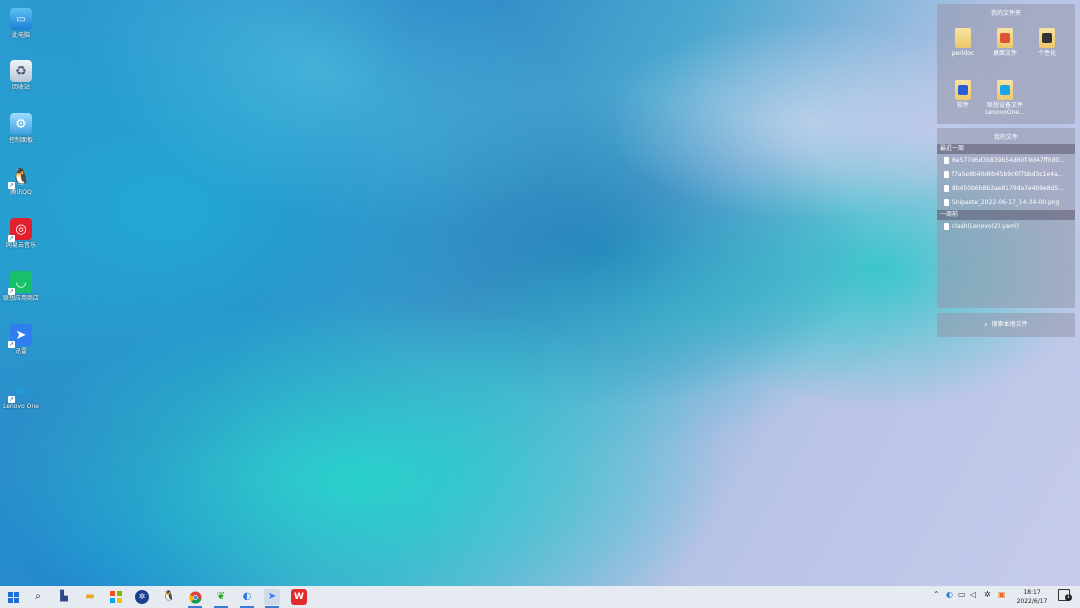 This screenshot has width=1080, height=608. What do you see at coordinates (20, 283) in the screenshot?
I see `lenovo-store-icon: ◡ ↗` at bounding box center [20, 283].